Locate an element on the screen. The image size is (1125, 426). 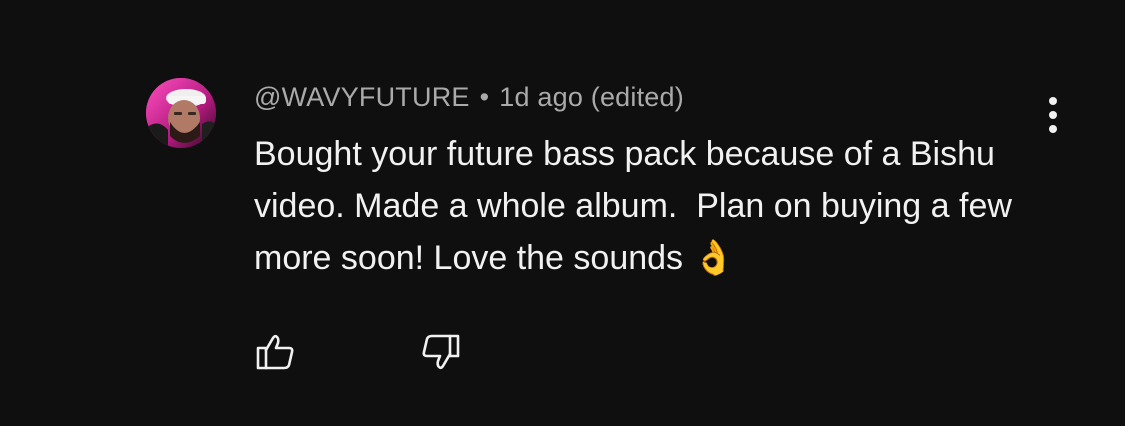
comment-timestamp: 1d ago (edited) is located at coordinates (591, 97).